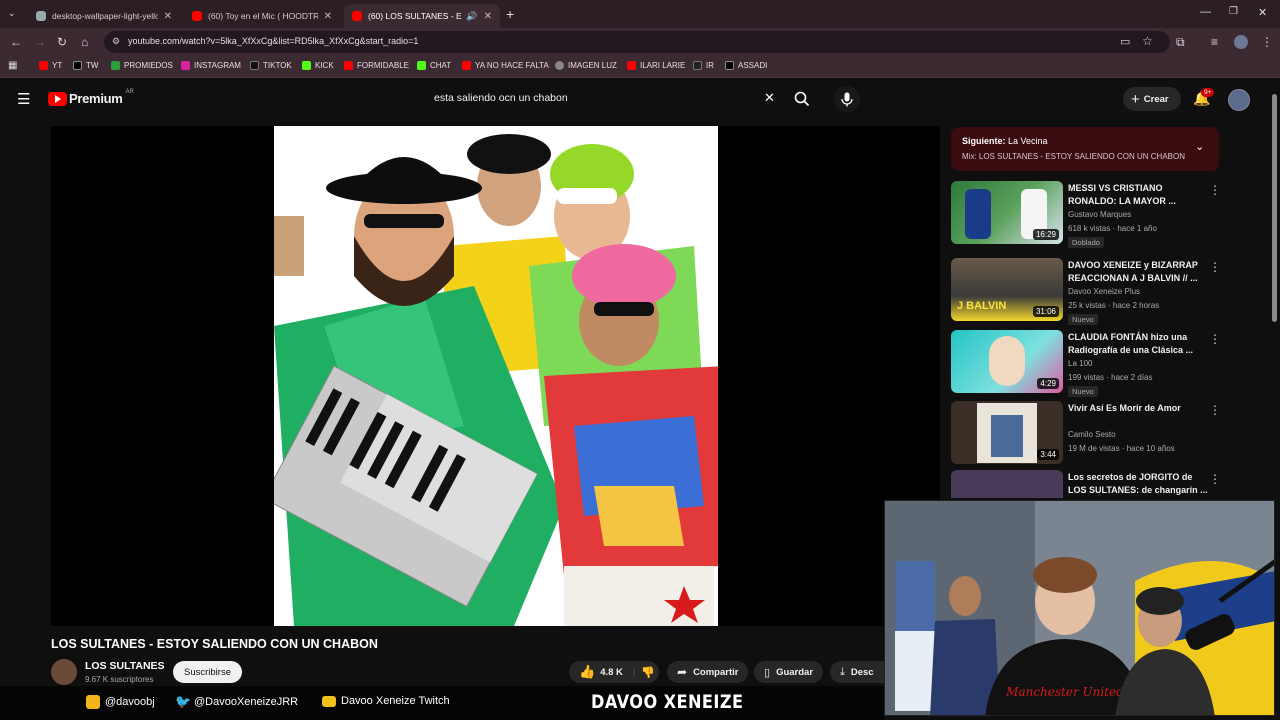 The height and width of the screenshot is (720, 1280). What do you see at coordinates (23, 99) in the screenshot?
I see `hamburger-menu-icon: ☰` at bounding box center [23, 99].